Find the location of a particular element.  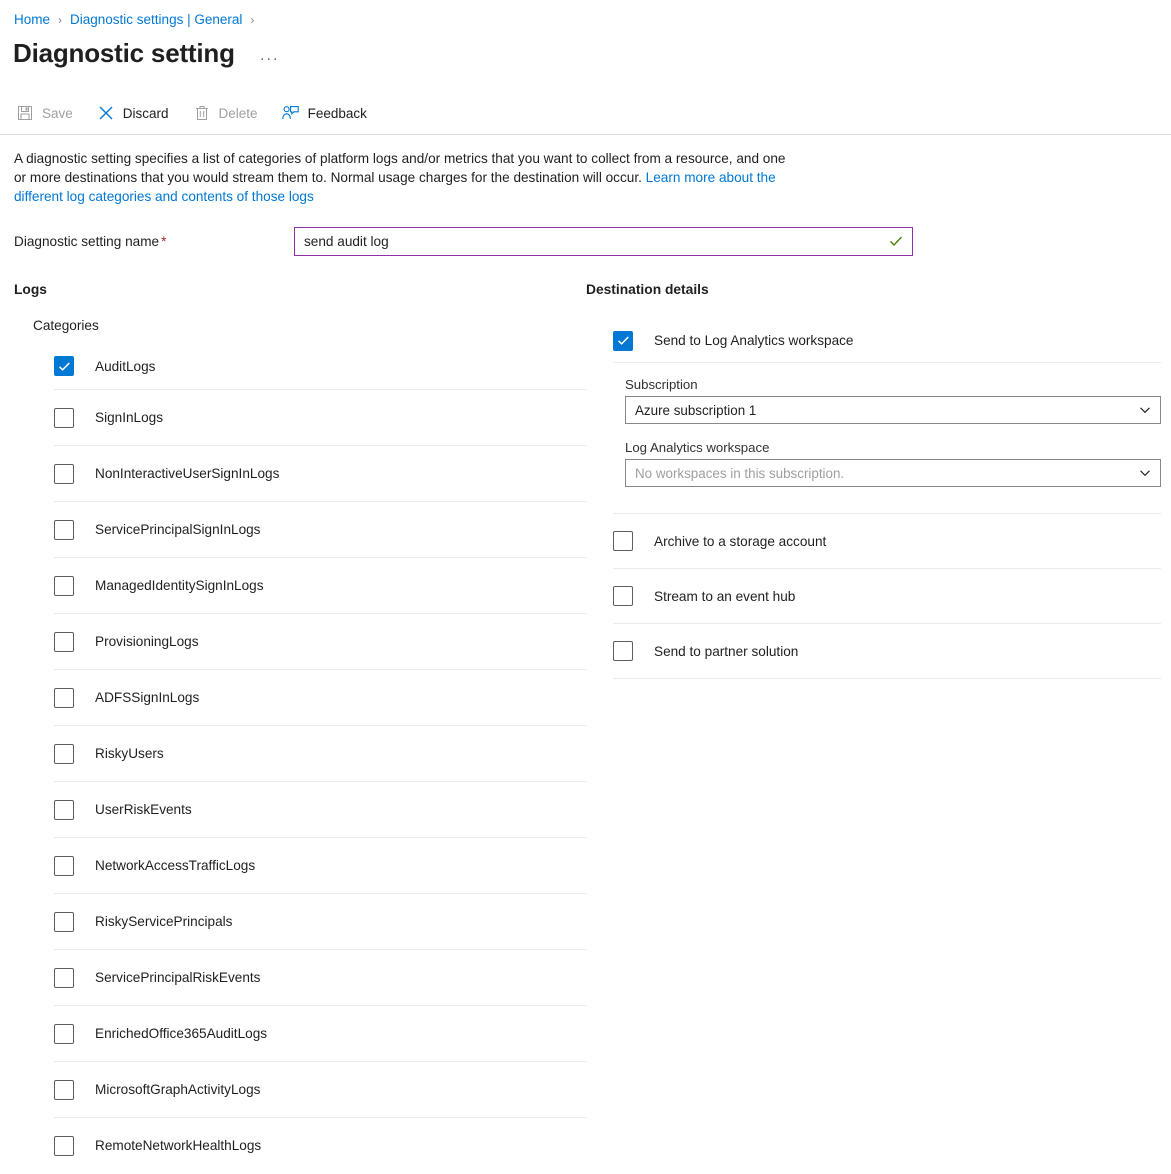

dest-row-log-analytics: Send to Log Analytics workspace is located at coordinates (887, 341).